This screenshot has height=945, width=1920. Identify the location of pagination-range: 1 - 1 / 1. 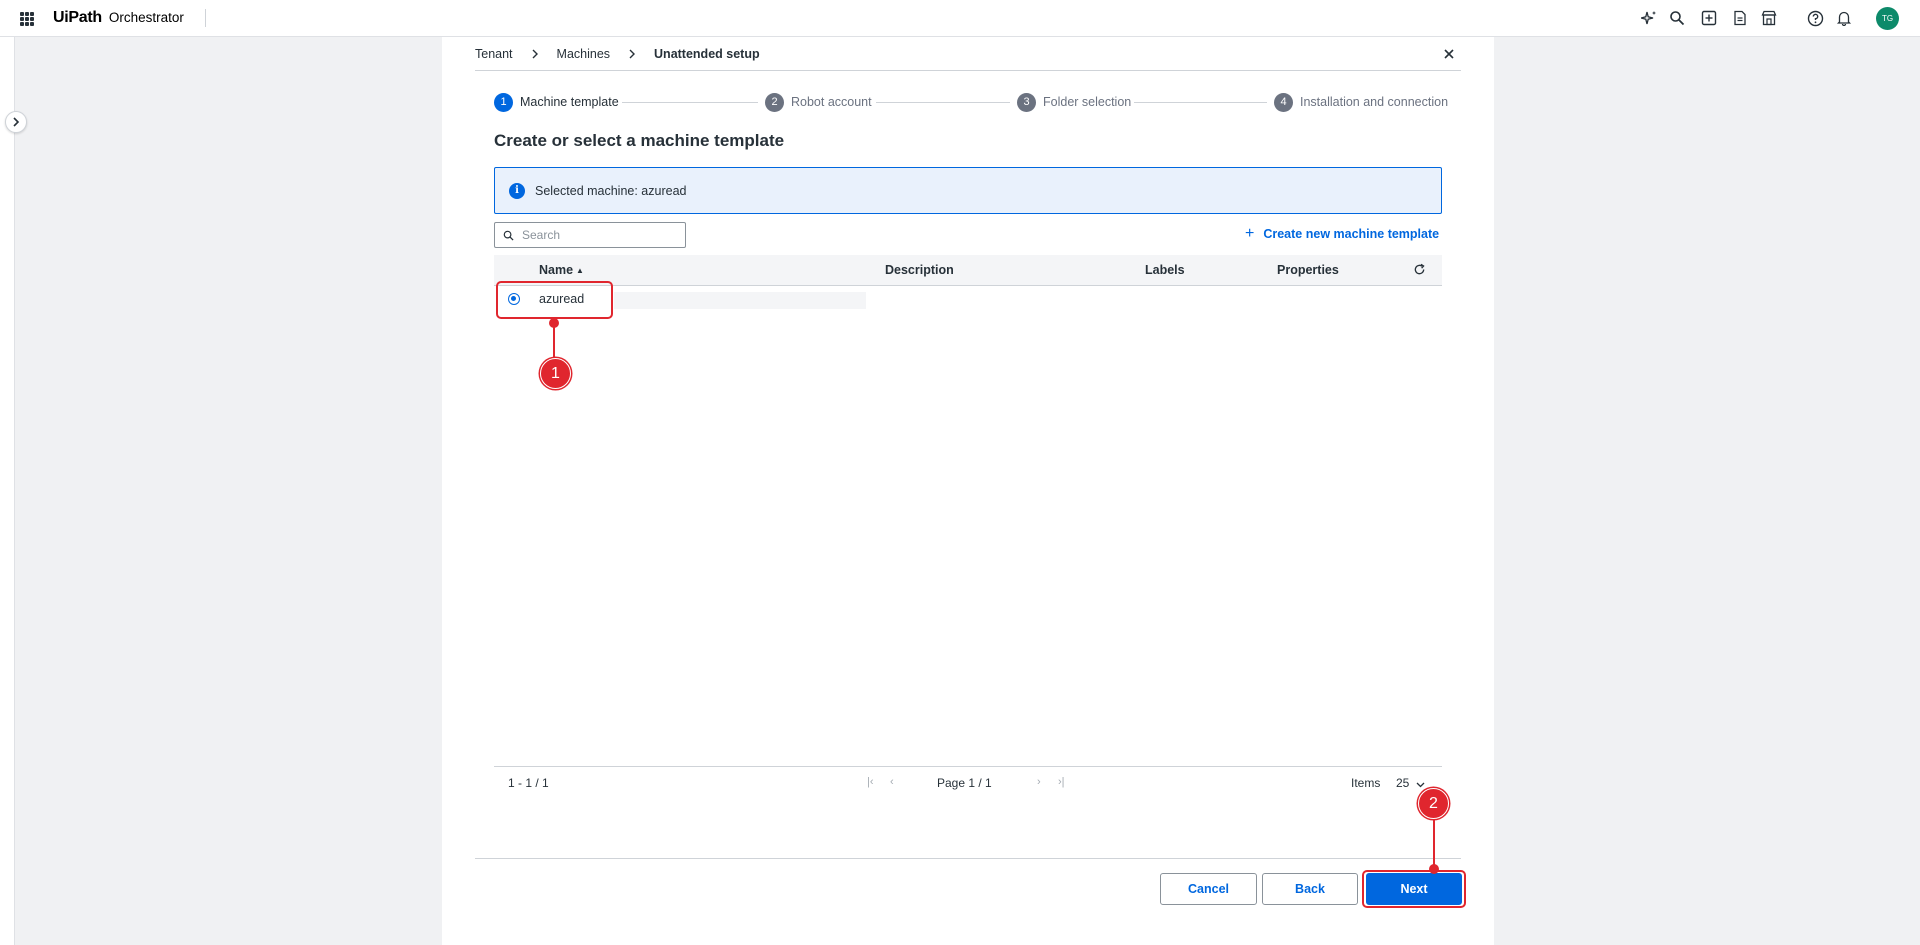
(528, 783).